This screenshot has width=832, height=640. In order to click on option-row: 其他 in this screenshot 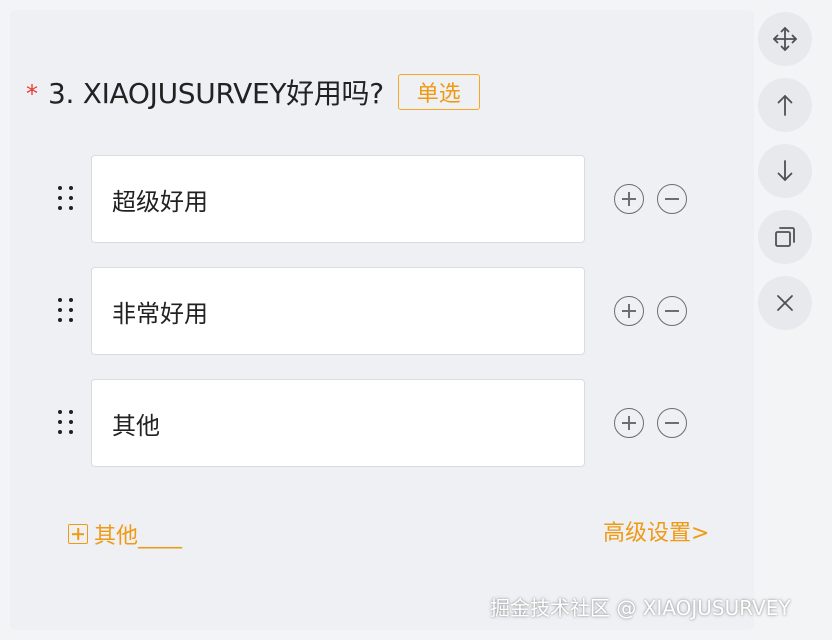, I will do `click(382, 423)`.